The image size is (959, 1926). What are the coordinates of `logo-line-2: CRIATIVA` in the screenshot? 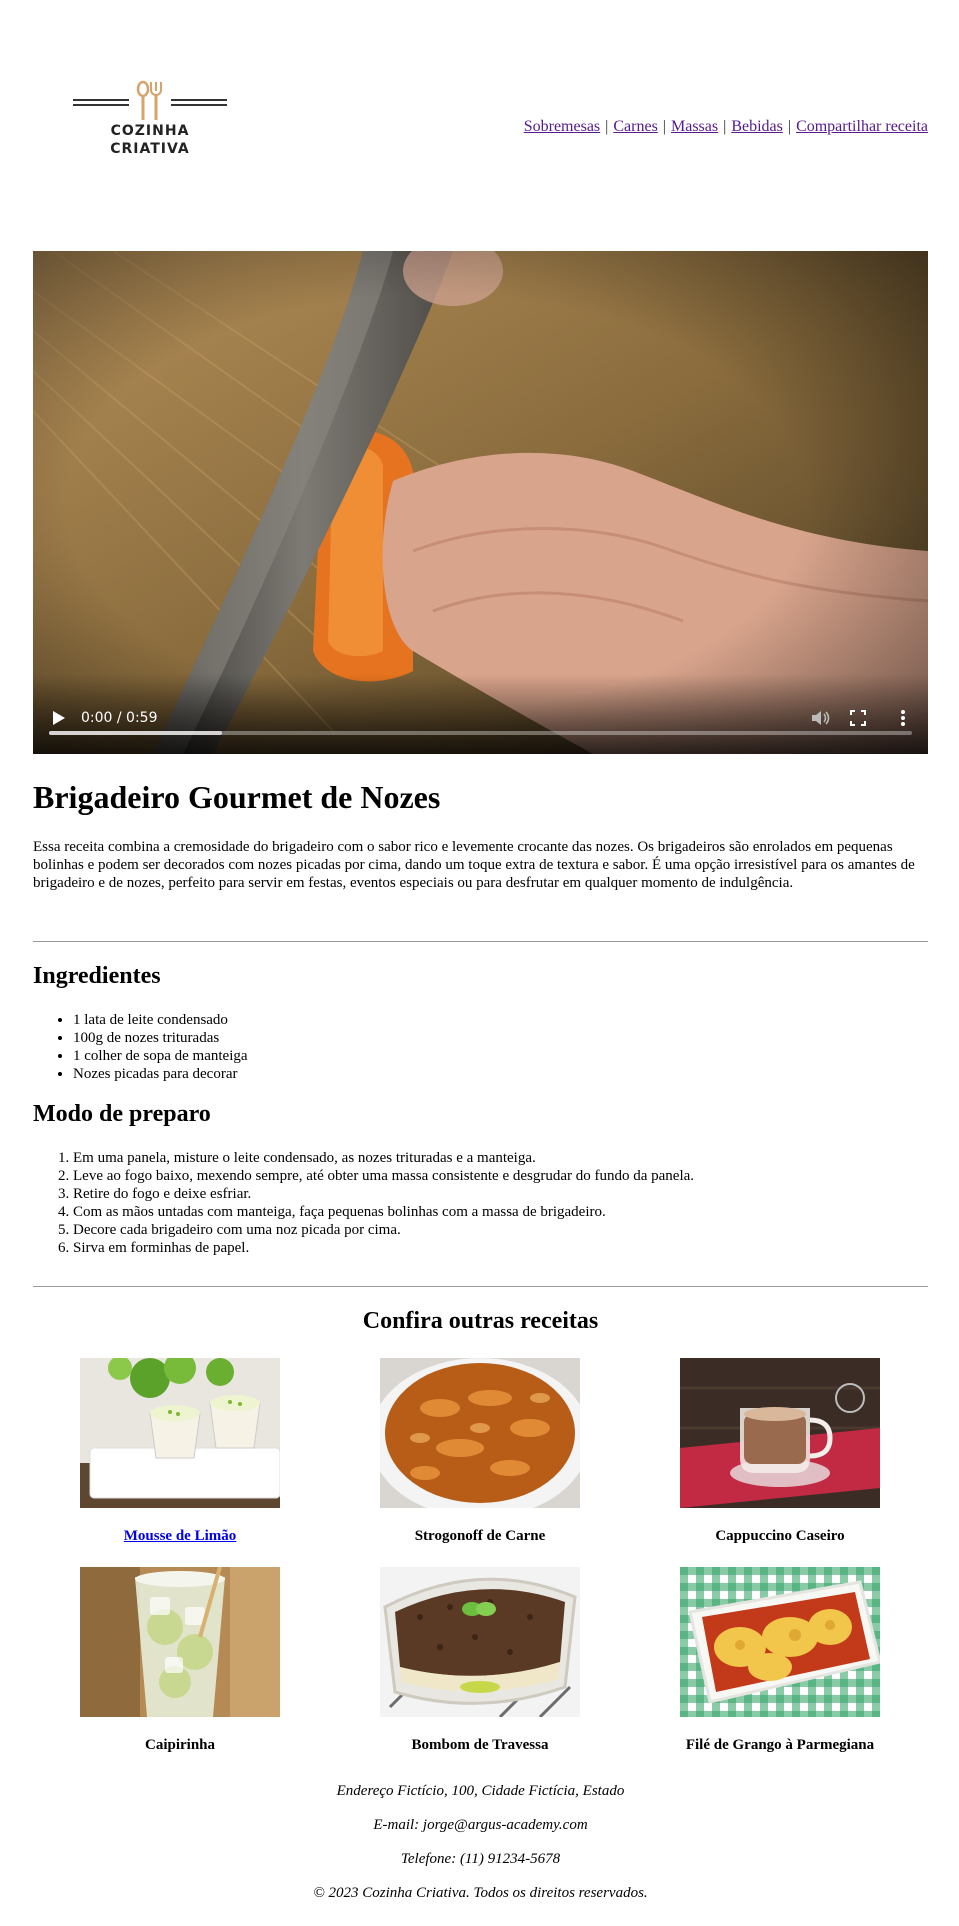 It's located at (150, 149).